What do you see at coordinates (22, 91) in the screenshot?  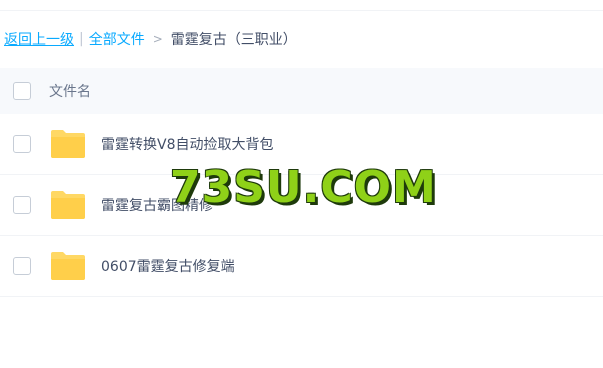 I see `select-all-checkbox` at bounding box center [22, 91].